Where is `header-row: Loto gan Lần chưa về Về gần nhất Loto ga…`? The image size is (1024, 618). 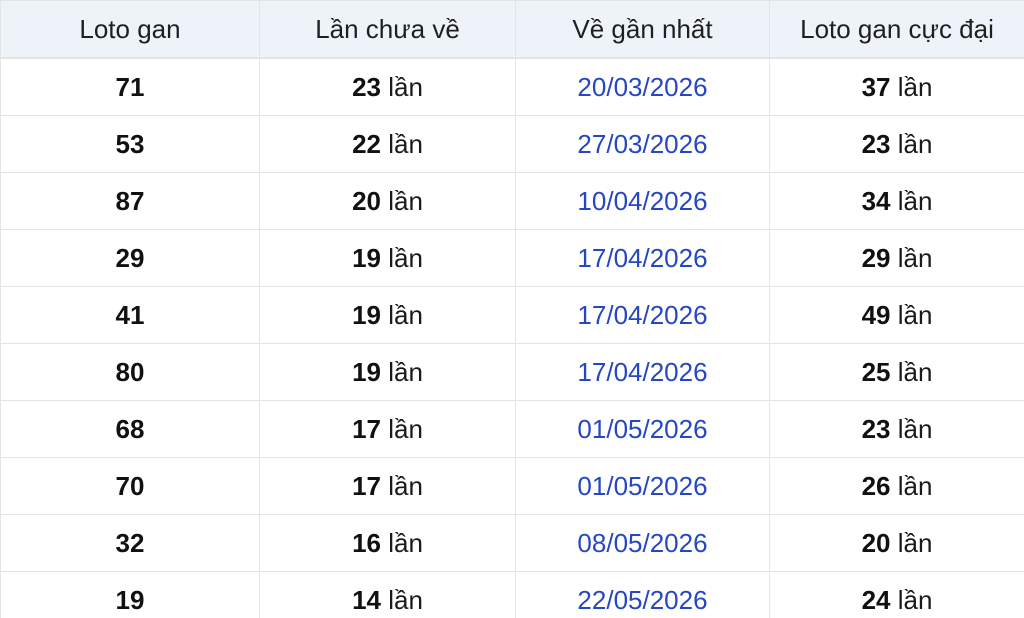 header-row: Loto gan Lần chưa về Về gần nhất Loto ga… is located at coordinates (512, 29).